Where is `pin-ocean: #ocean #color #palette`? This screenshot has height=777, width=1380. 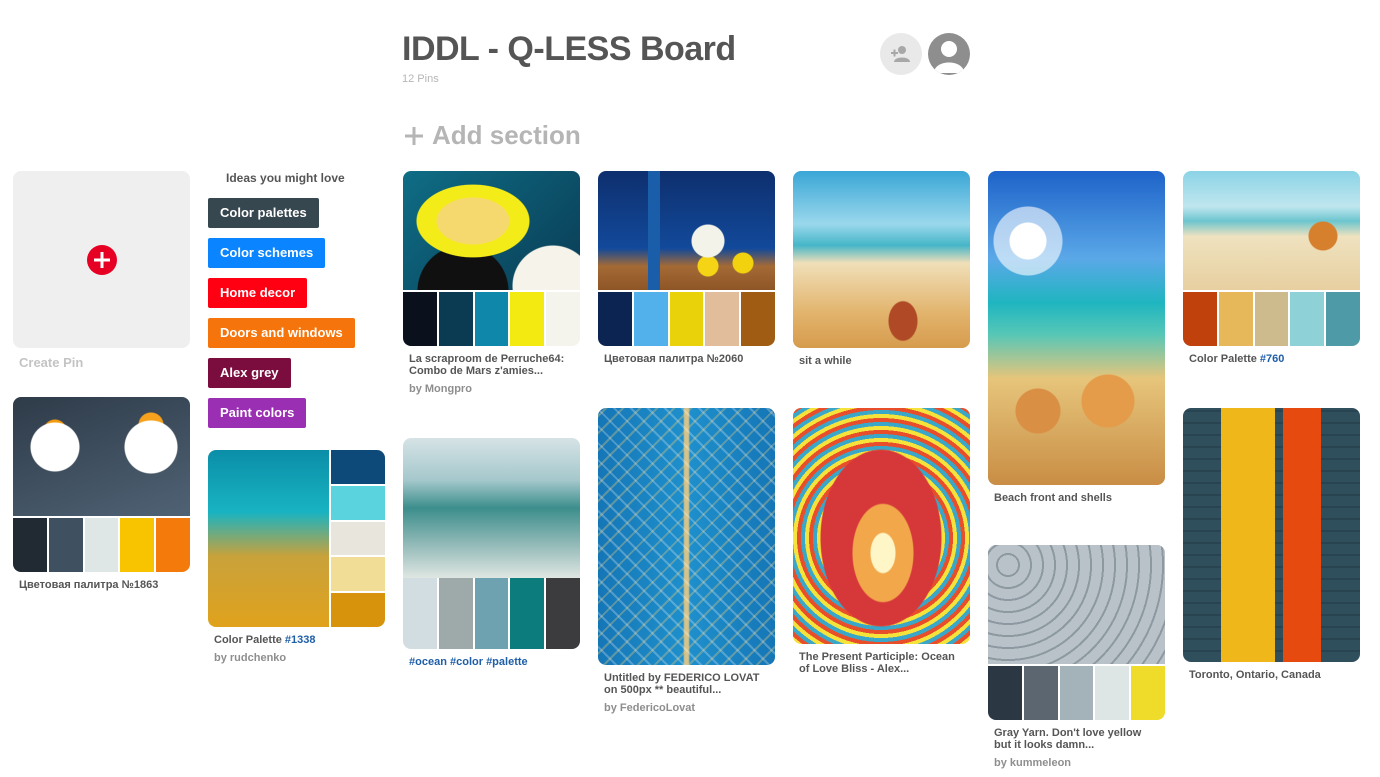 pin-ocean: #ocean #color #palette is located at coordinates (491, 553).